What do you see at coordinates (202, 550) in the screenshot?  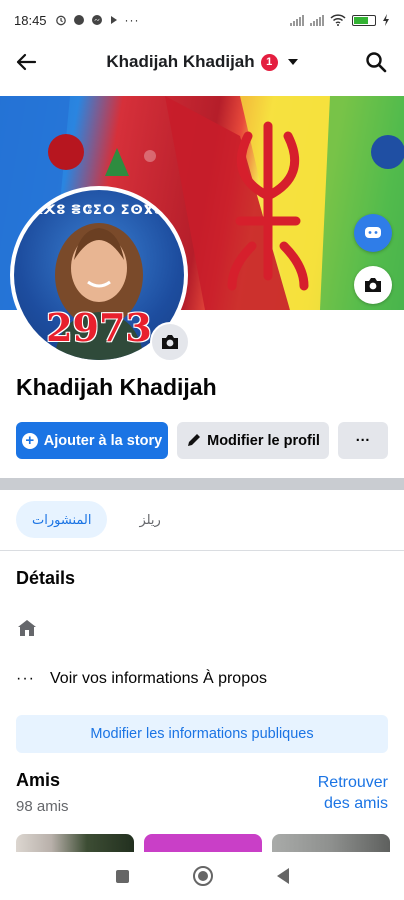 I see `tabs-divider` at bounding box center [202, 550].